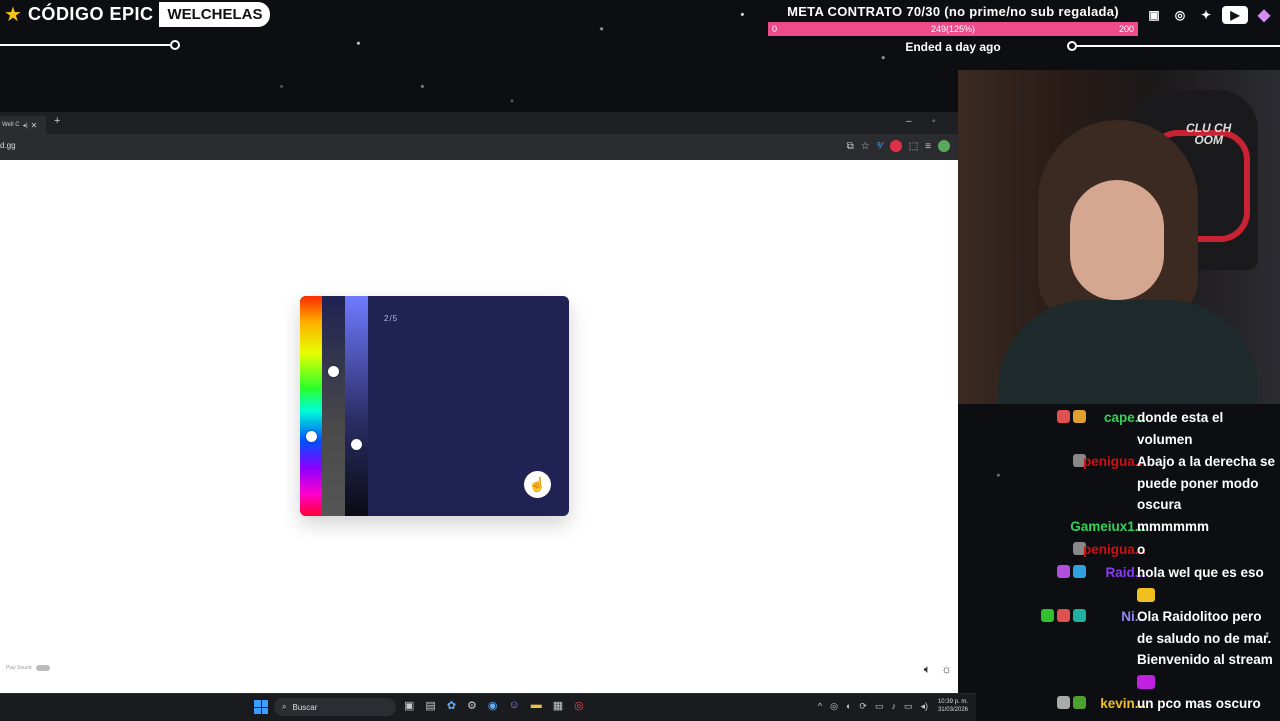  Describe the element at coordinates (1176, 46) in the screenshot. I see `circuit-line-right` at that location.